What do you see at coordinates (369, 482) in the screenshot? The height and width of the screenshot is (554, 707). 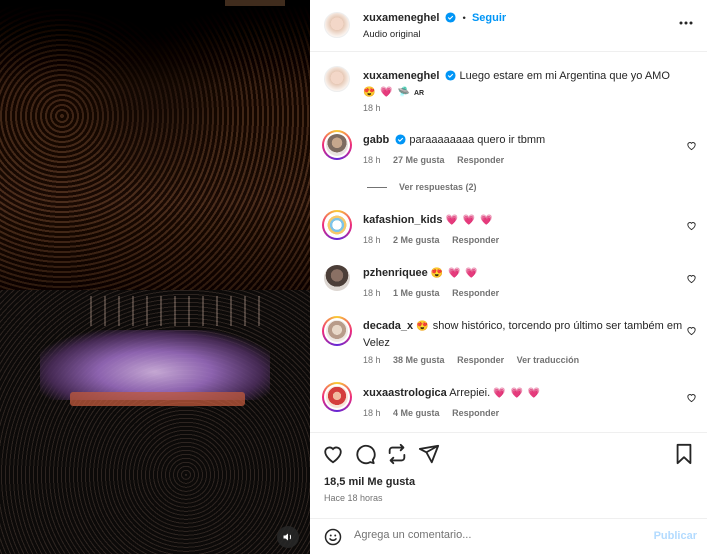 I see `likes-count: 18,5 mil Me gusta` at bounding box center [369, 482].